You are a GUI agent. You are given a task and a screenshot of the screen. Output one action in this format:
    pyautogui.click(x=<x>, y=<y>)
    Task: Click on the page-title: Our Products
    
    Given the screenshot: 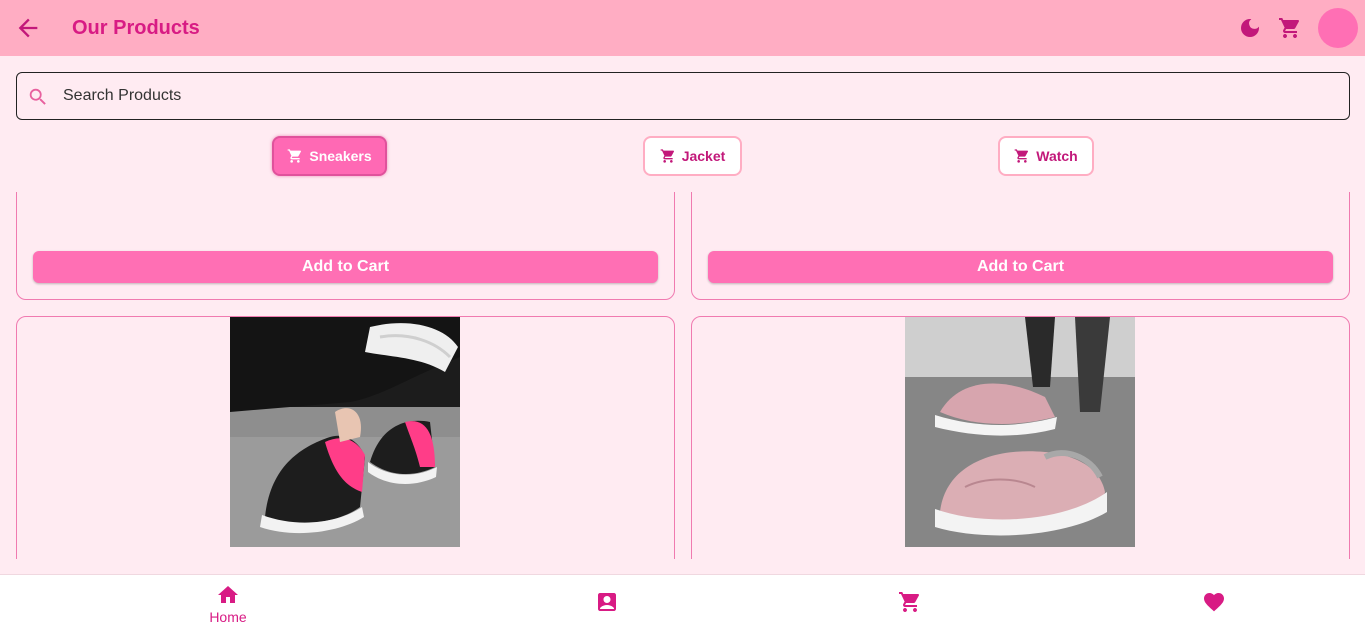 What is the action you would take?
    pyautogui.click(x=136, y=28)
    